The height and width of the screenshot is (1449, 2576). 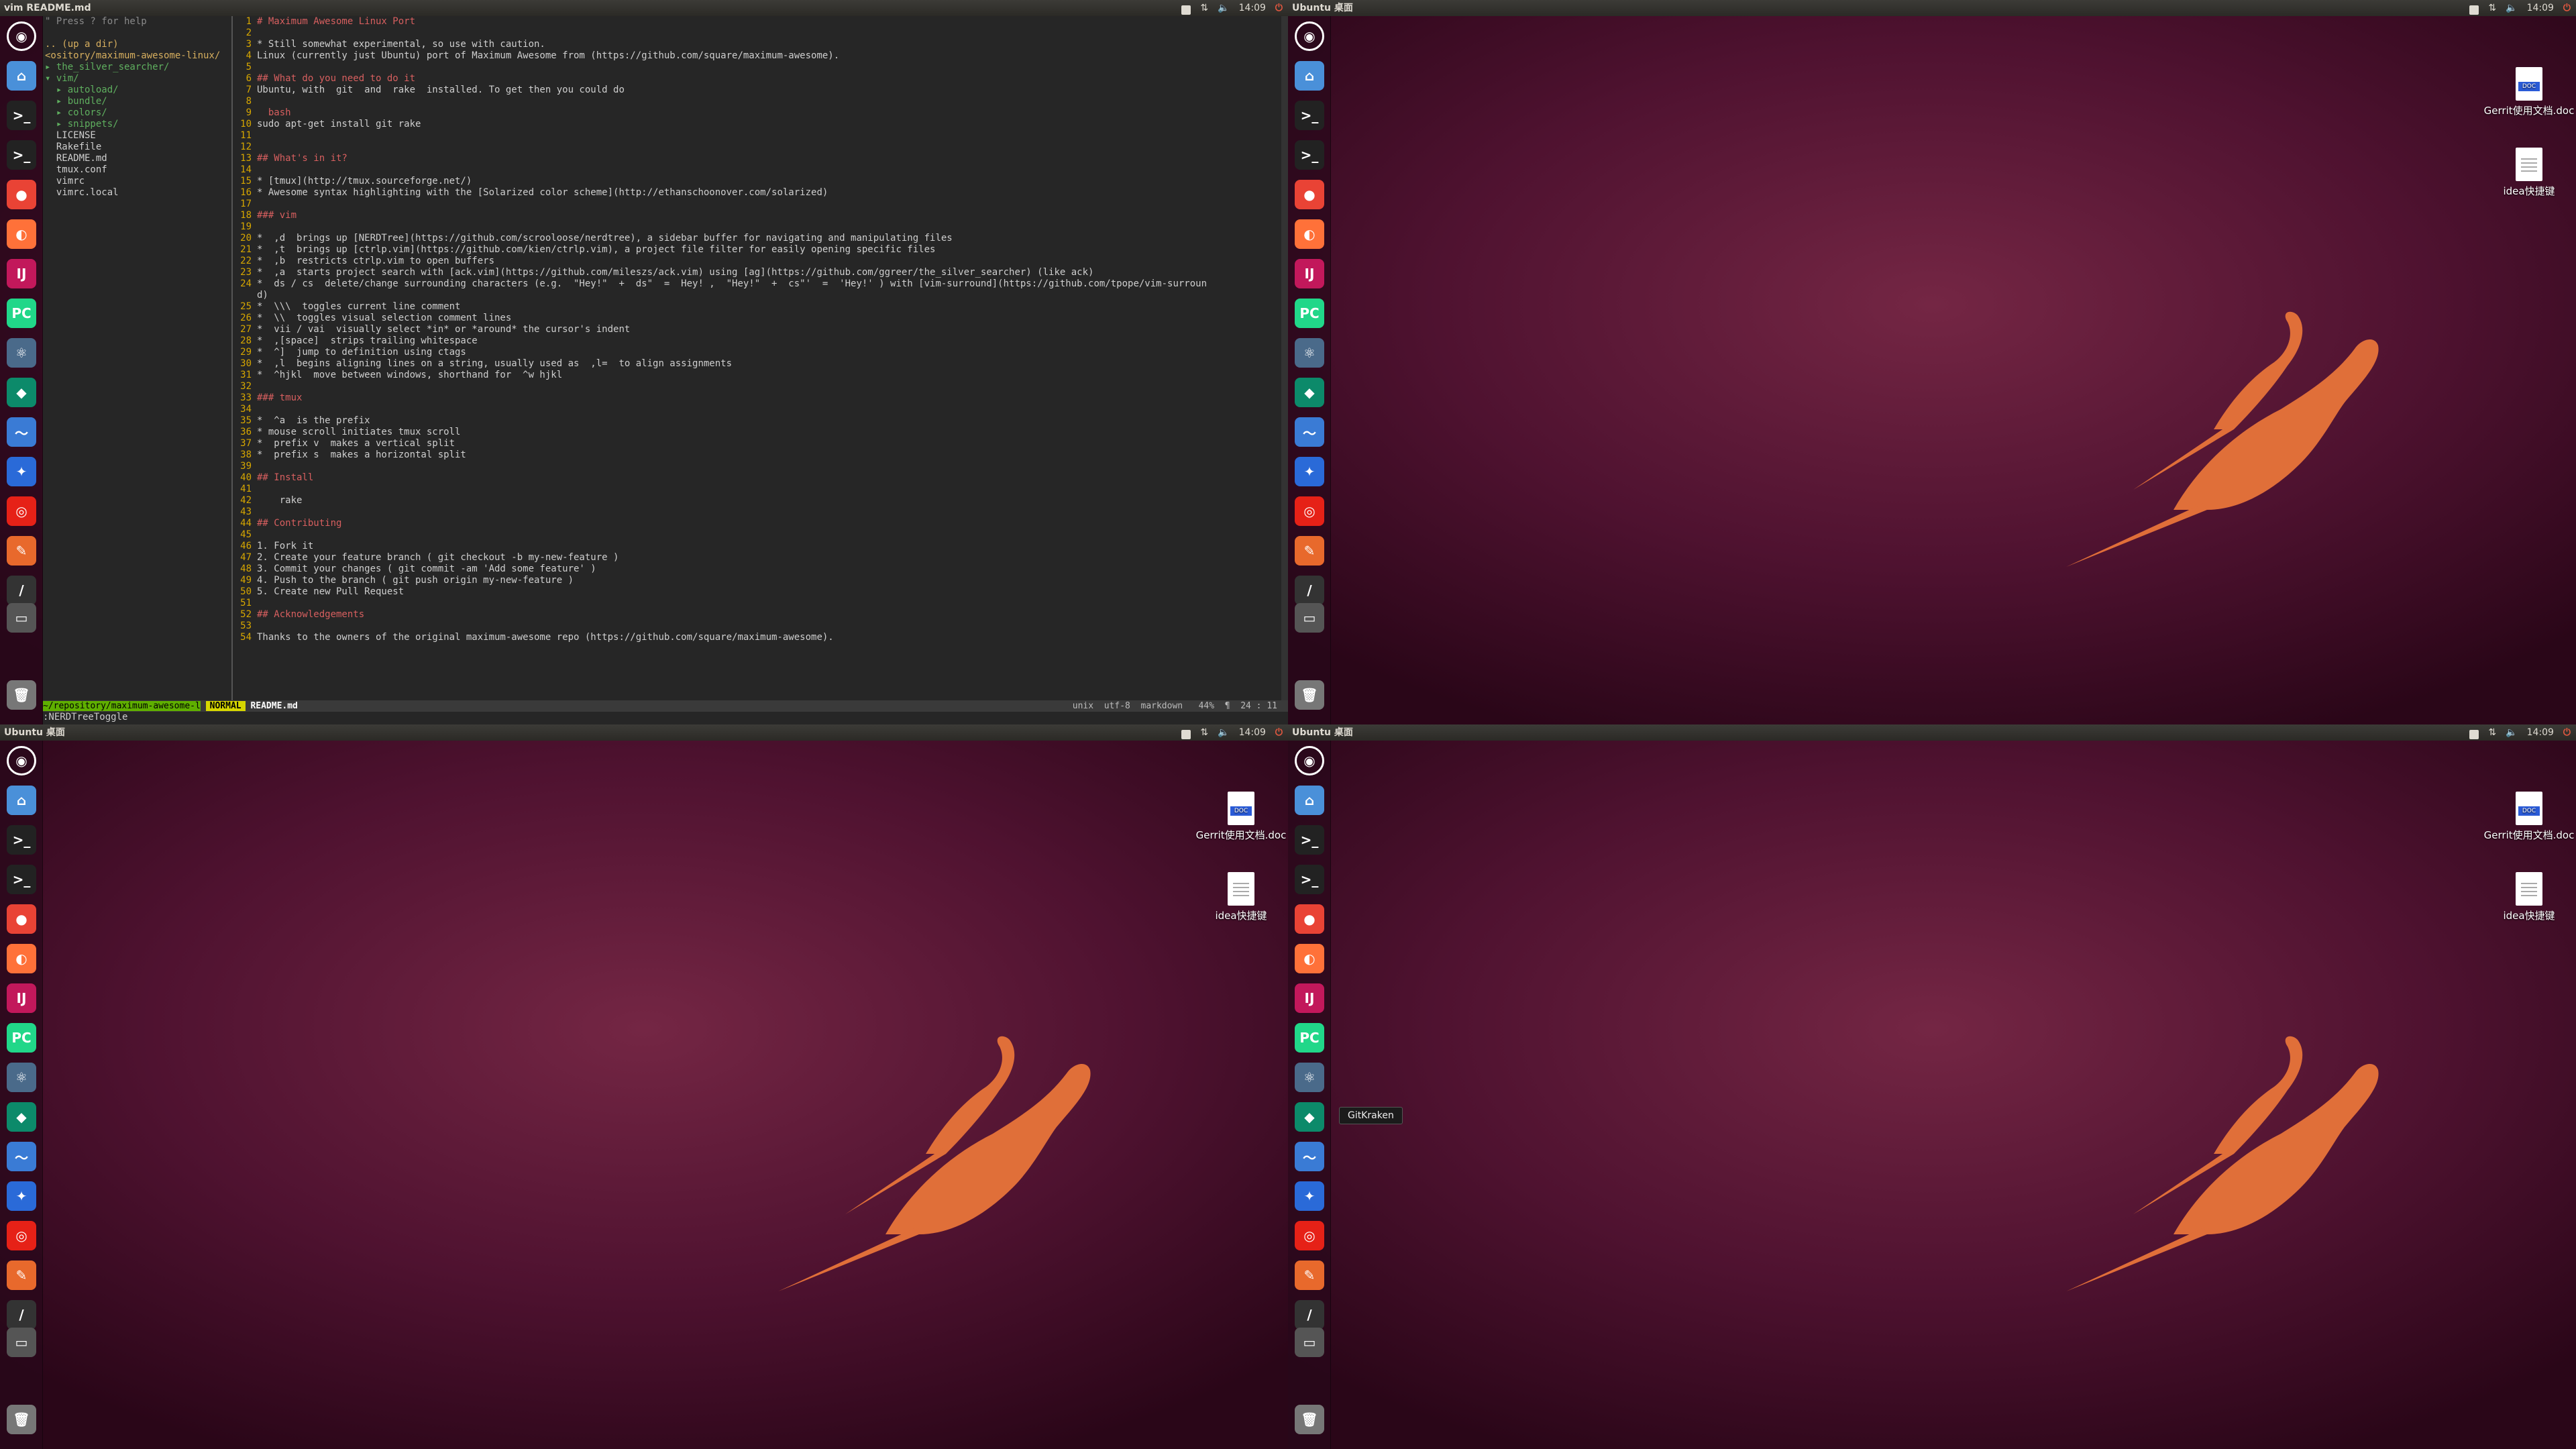 I want to click on scrollbar, so click(x=1284, y=358).